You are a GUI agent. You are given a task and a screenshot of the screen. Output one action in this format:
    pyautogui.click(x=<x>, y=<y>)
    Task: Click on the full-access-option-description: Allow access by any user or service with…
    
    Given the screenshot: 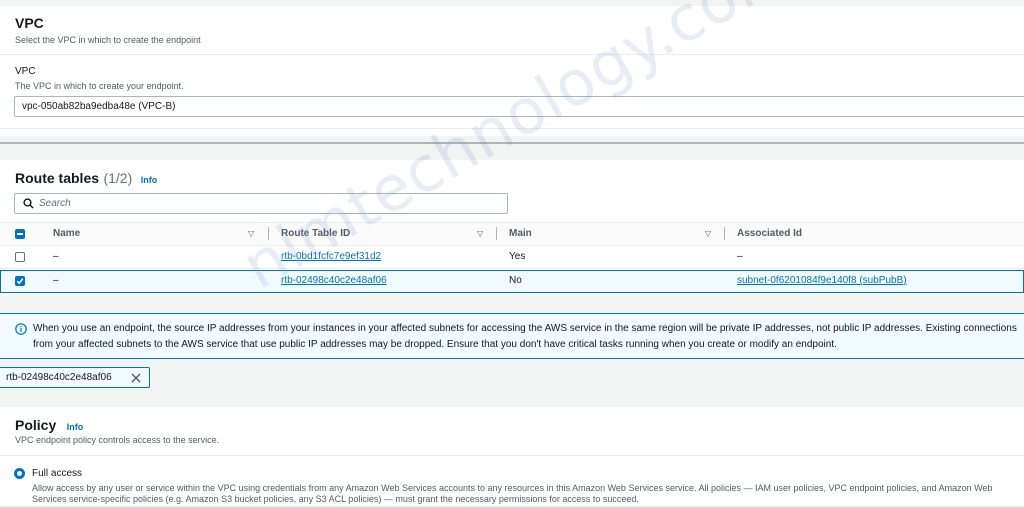 What is the action you would take?
    pyautogui.click(x=512, y=493)
    